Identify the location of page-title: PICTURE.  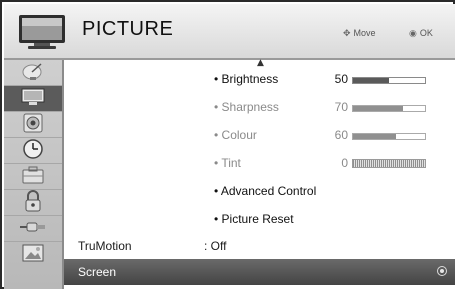
(128, 29).